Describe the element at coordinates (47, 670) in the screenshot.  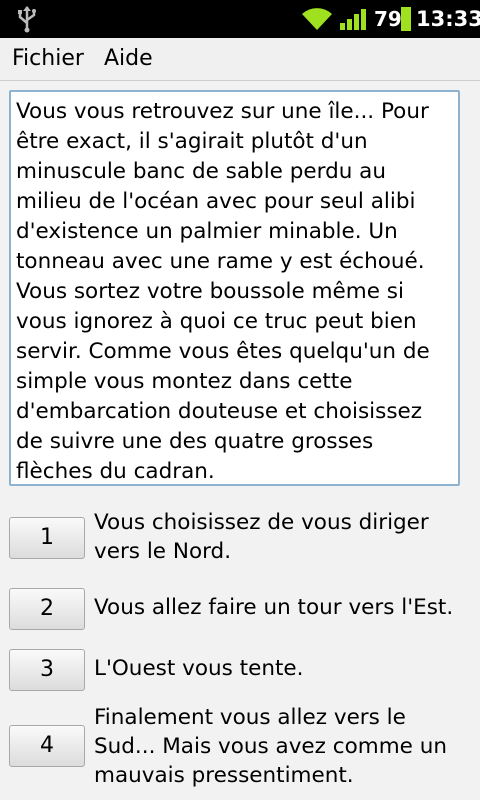
I see `choice-3-button: 3` at that location.